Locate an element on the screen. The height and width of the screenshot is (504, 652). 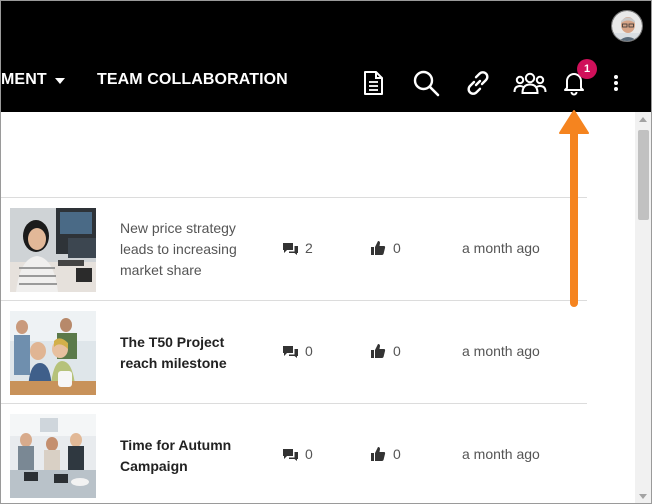
chevron-down-icon is located at coordinates (60, 81).